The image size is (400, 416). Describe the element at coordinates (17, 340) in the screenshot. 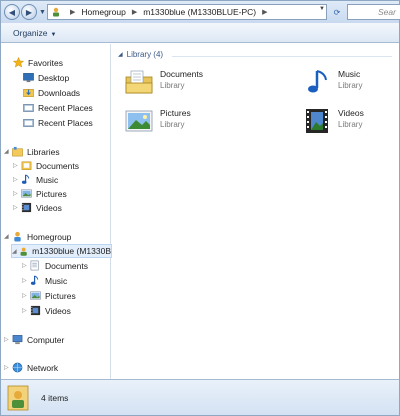

I see `computer-icon` at that location.